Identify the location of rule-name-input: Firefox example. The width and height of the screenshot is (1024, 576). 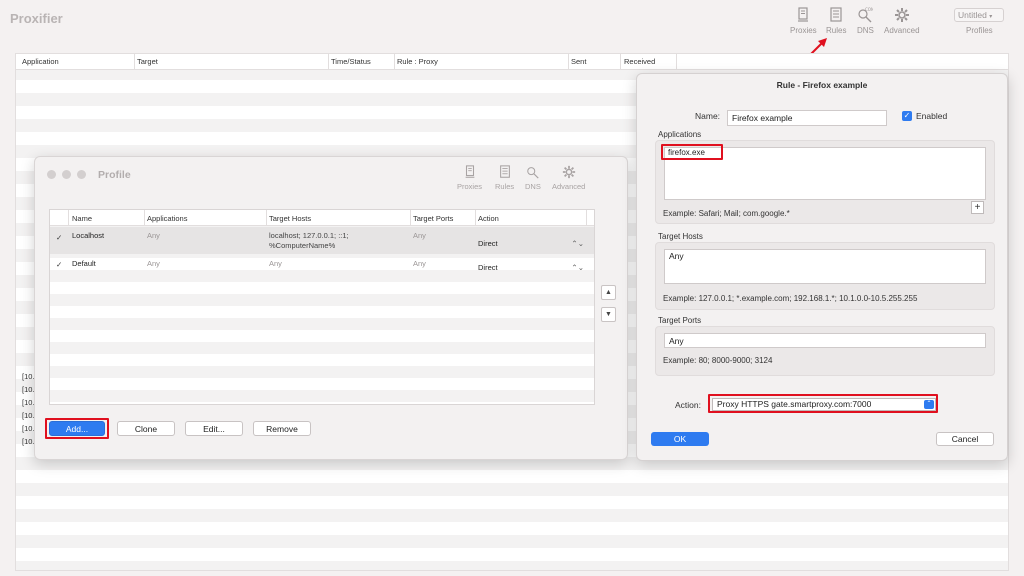
(807, 118).